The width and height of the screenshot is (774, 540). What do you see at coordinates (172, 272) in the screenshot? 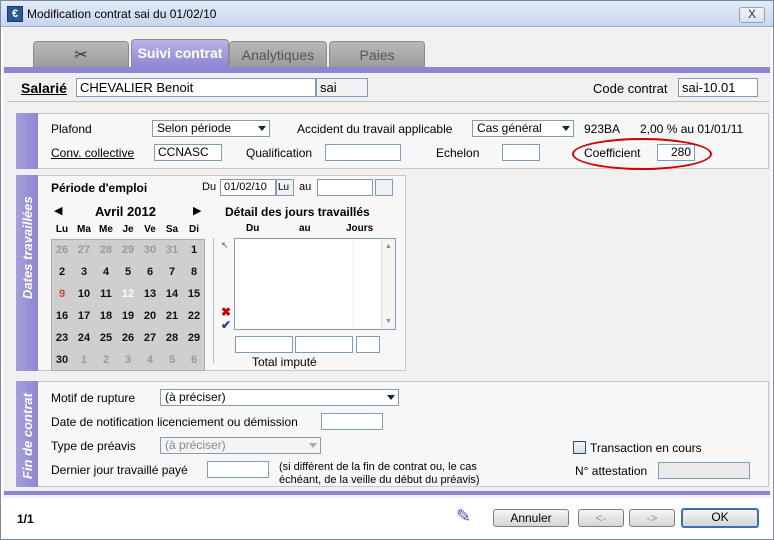
I see `calendar-day: 7` at bounding box center [172, 272].